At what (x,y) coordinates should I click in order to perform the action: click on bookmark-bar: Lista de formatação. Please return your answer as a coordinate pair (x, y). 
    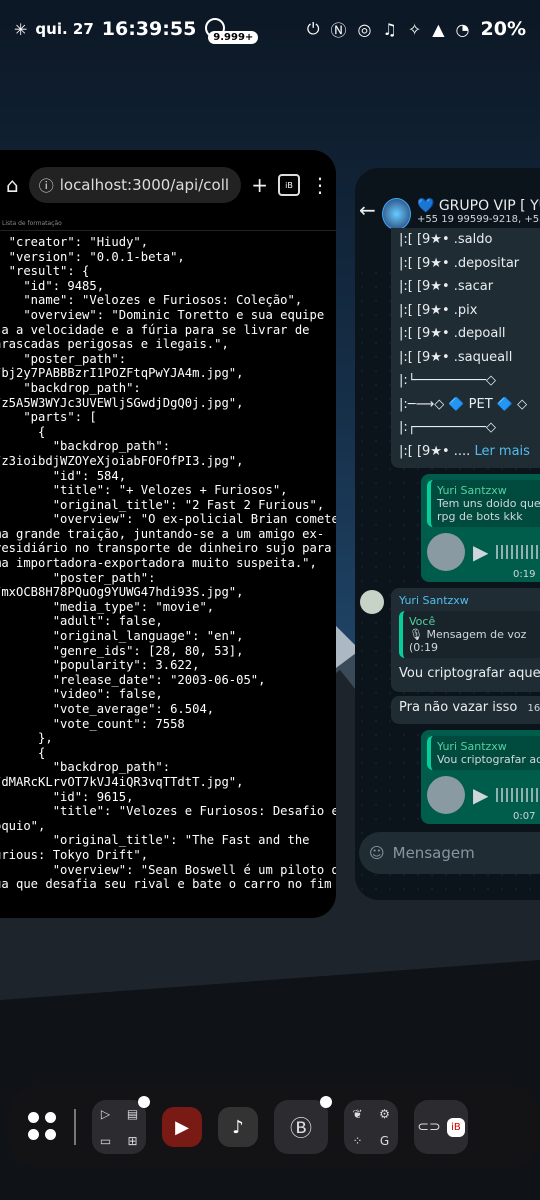
    Looking at the image, I should click on (168, 225).